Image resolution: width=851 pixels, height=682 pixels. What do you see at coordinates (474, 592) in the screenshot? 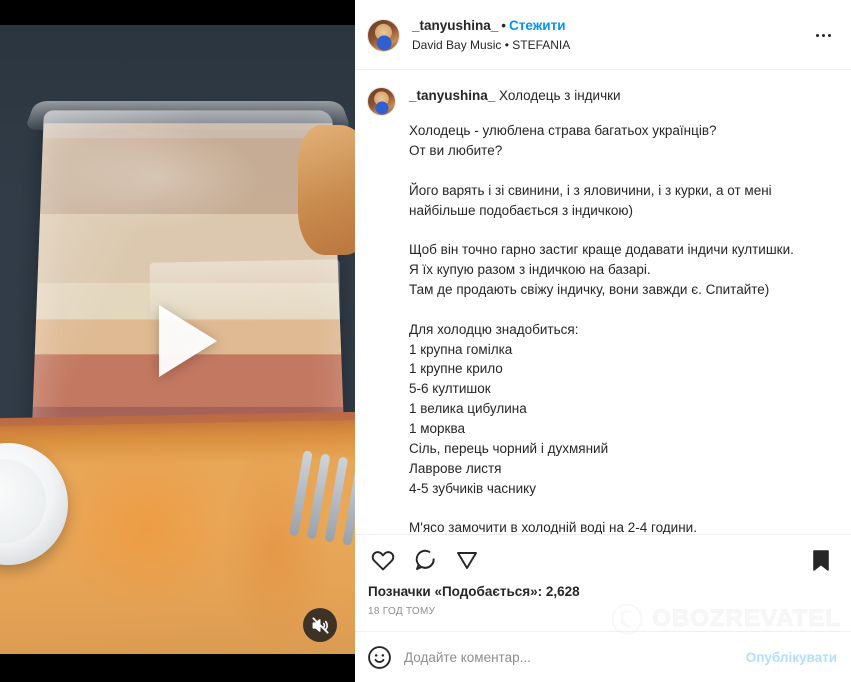
I see `like-count: Позначки «Подобається»: 2,628` at bounding box center [474, 592].